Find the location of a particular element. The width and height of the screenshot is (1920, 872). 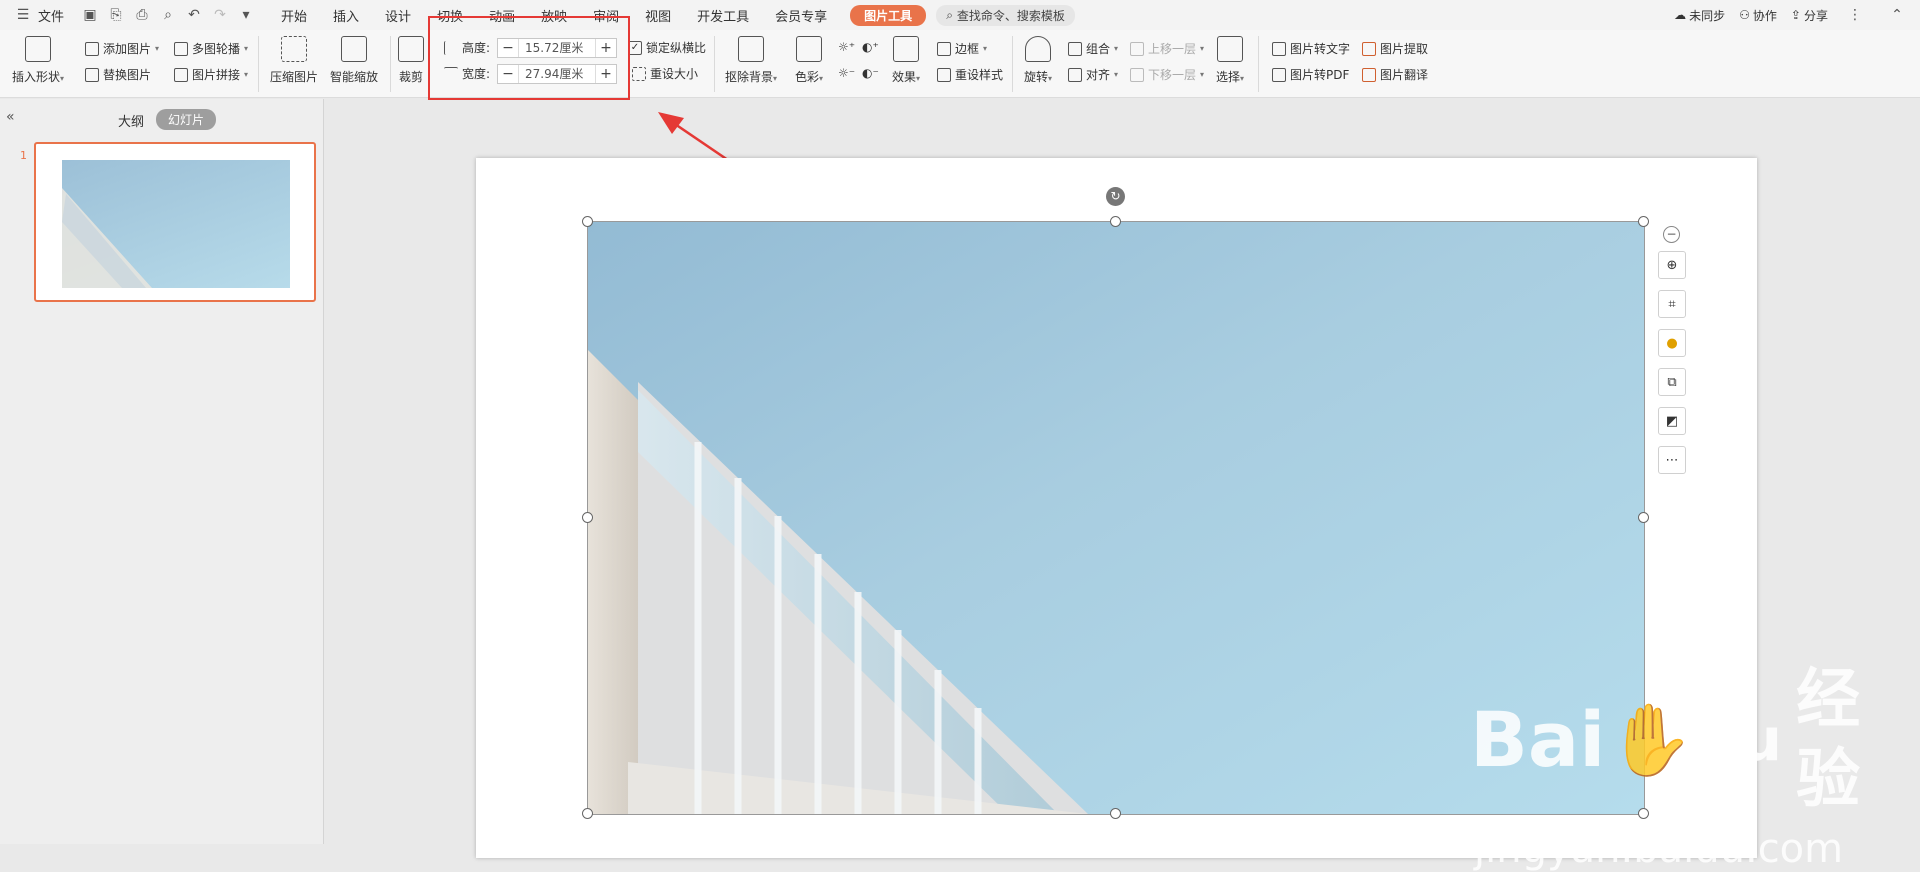

color-icon is located at coordinates (809, 49).